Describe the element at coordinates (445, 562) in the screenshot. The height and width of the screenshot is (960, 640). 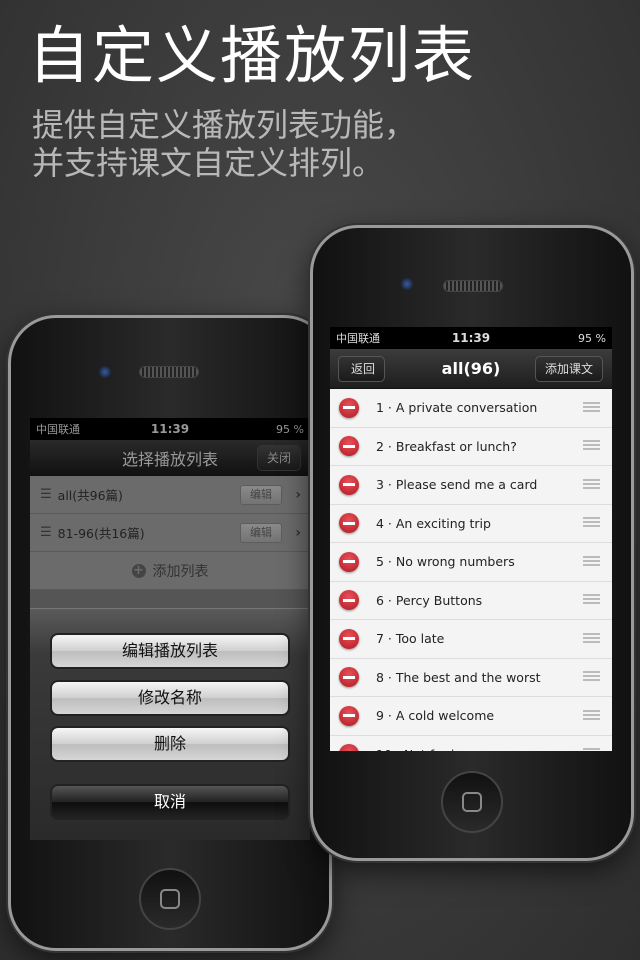
I see `lesson-title: 5 · No wrong numbers` at that location.